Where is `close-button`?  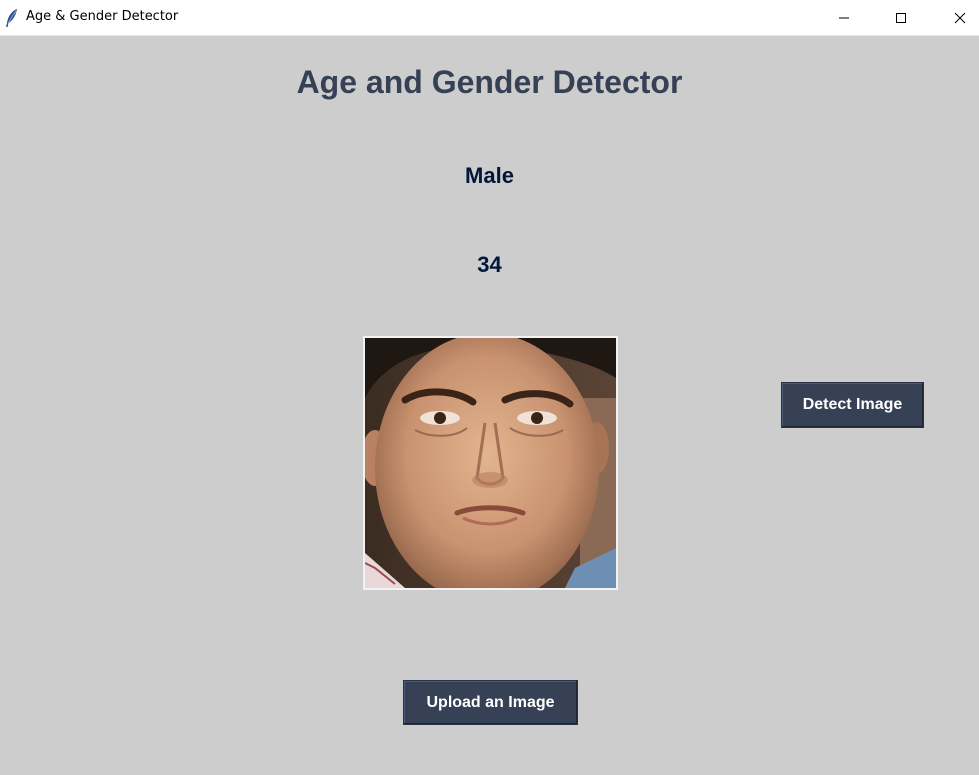
close-button is located at coordinates (958, 18).